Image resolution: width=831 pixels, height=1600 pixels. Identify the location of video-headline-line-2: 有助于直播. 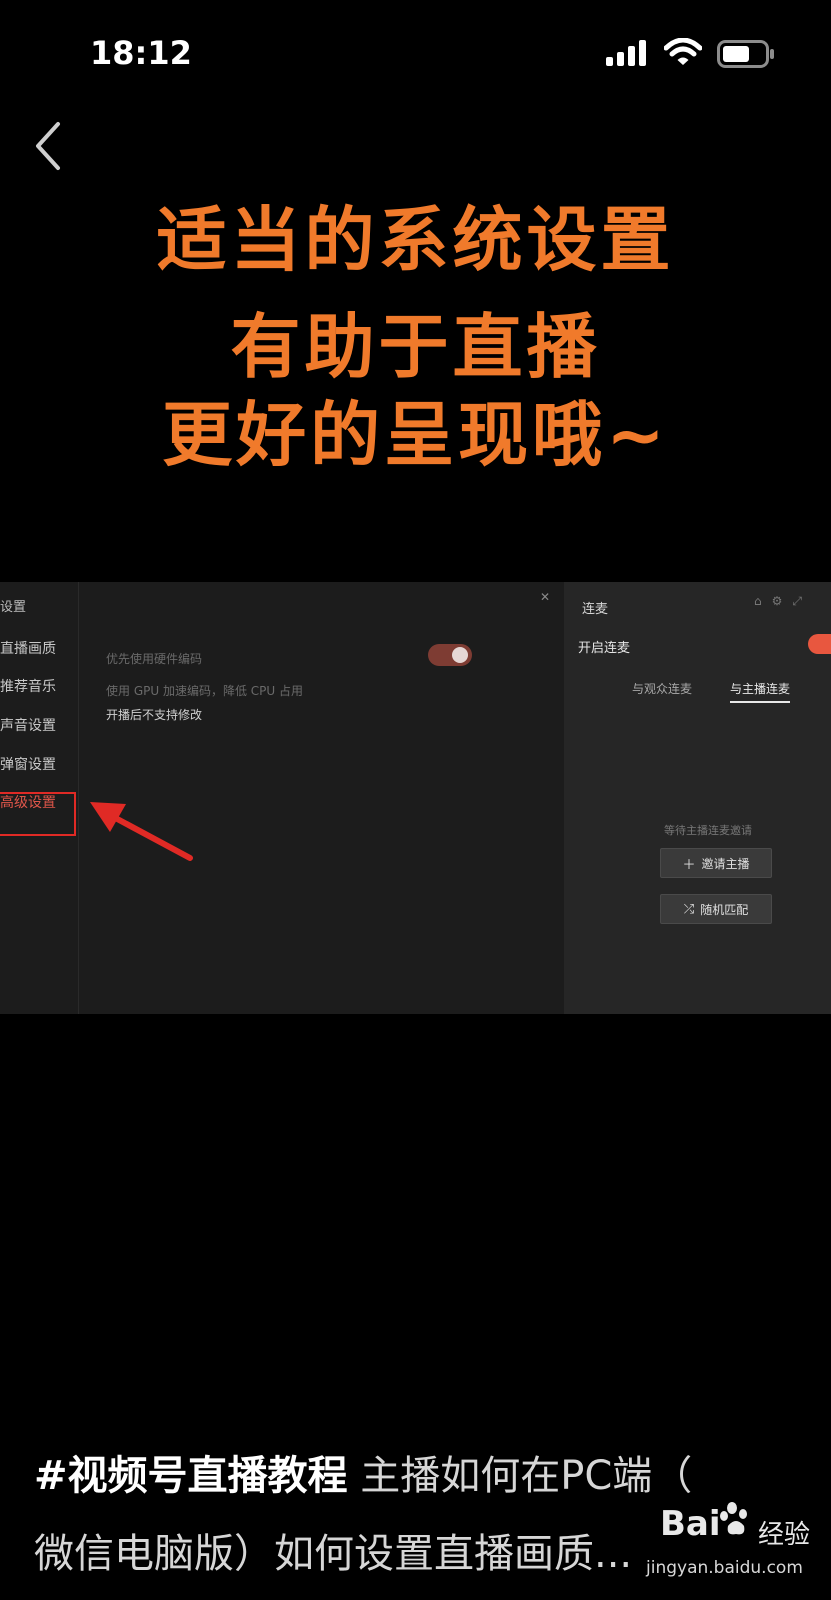
(415, 347).